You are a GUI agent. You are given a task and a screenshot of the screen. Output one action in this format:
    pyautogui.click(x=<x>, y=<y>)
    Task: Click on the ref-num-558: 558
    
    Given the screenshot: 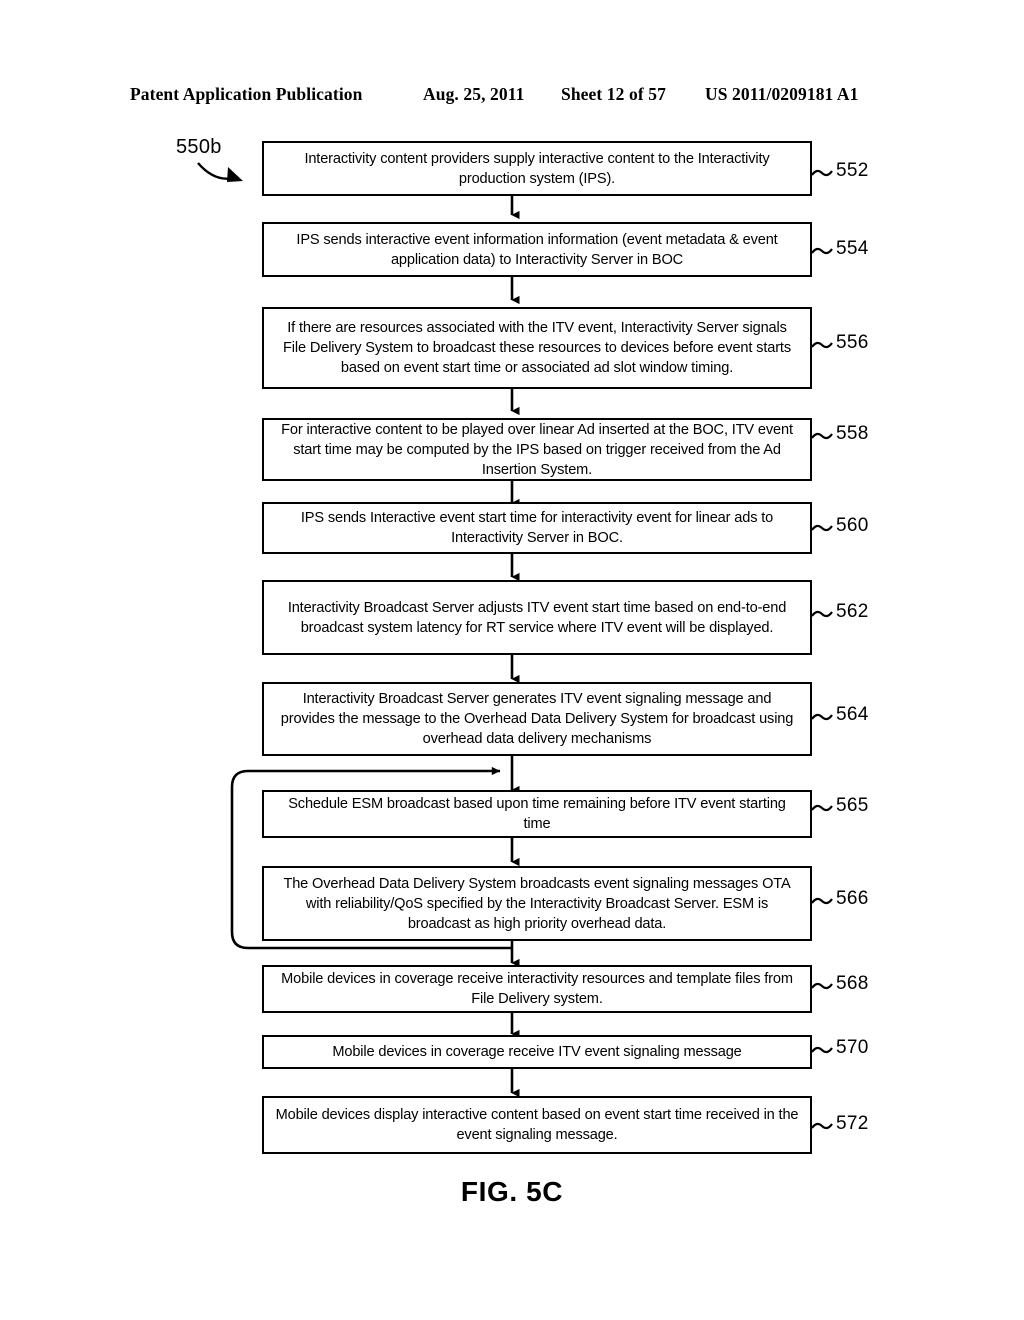 What is the action you would take?
    pyautogui.click(x=852, y=433)
    